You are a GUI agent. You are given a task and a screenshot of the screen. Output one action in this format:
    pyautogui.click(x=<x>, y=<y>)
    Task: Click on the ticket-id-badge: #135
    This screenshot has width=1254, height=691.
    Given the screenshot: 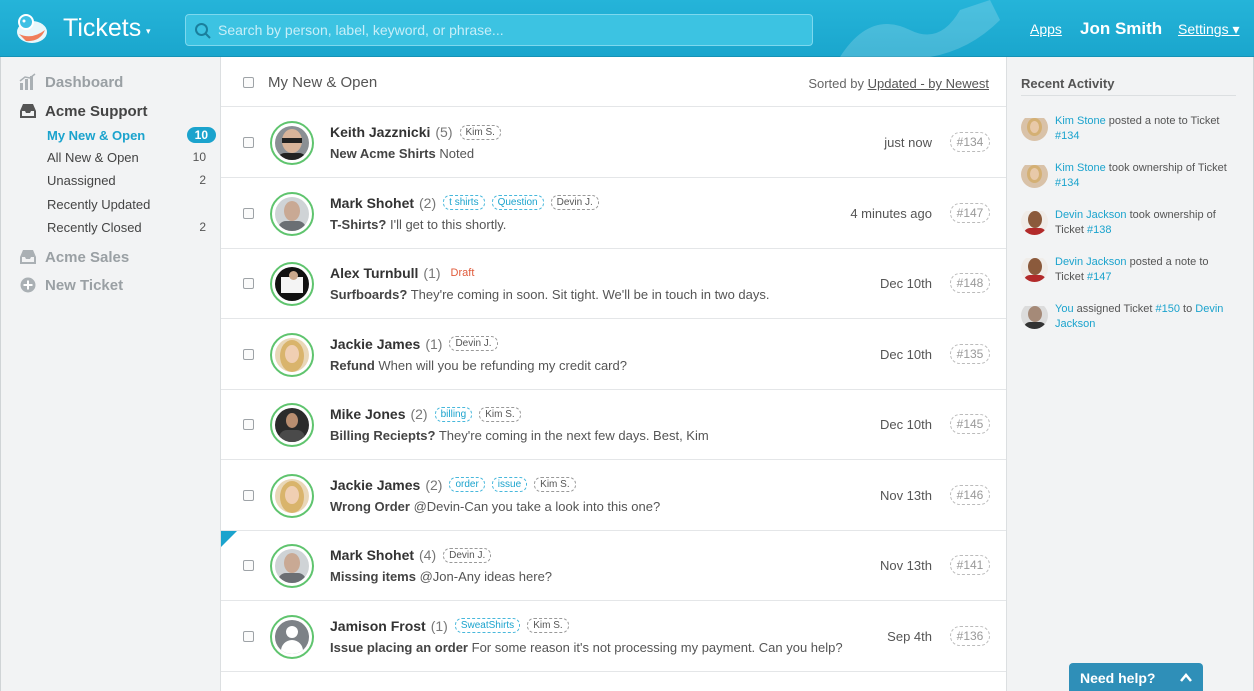 What is the action you would take?
    pyautogui.click(x=970, y=353)
    